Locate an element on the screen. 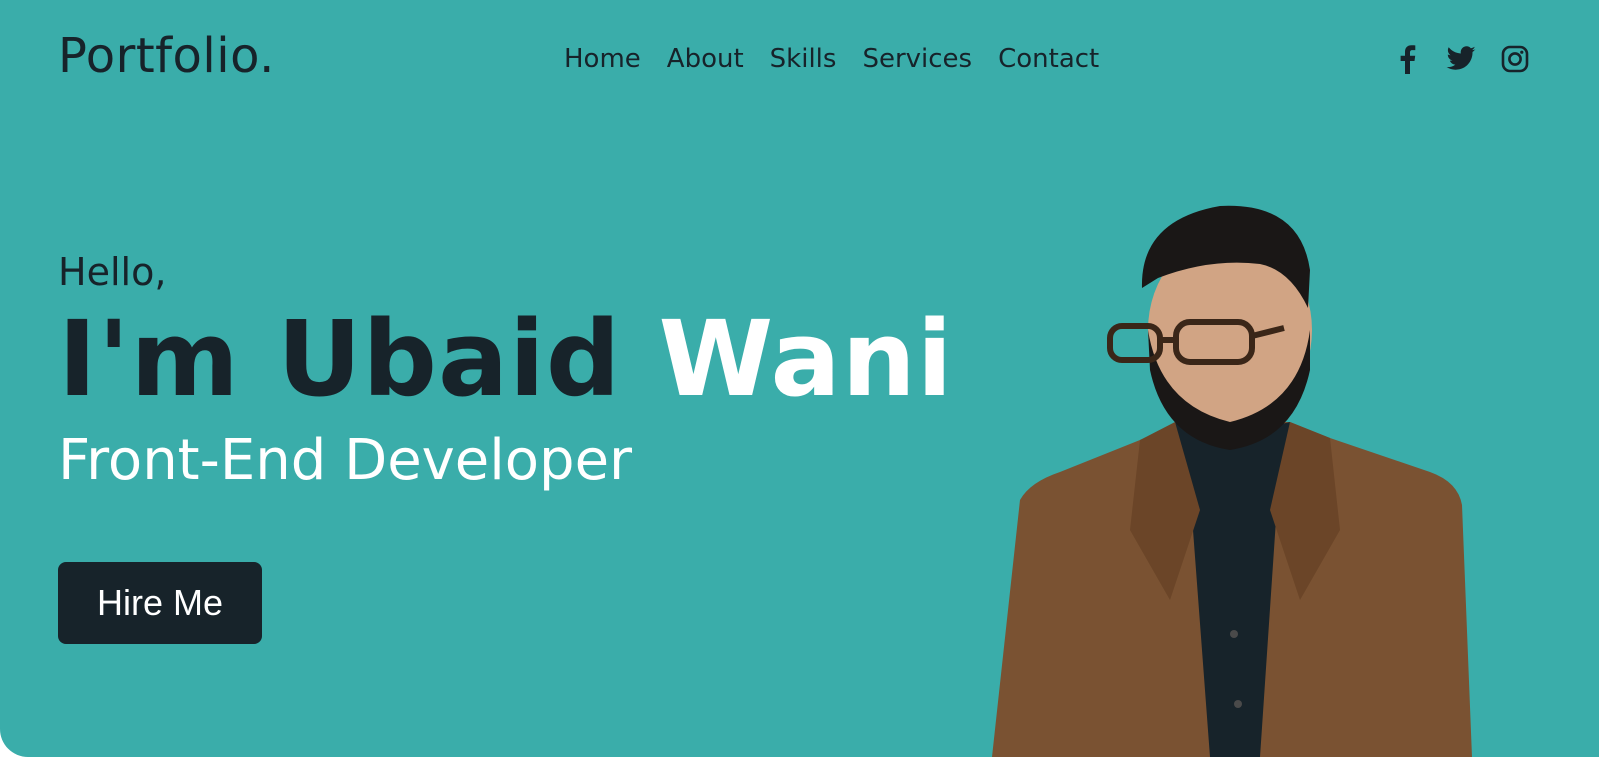  hero-name-last: Wani is located at coordinates (806, 359).